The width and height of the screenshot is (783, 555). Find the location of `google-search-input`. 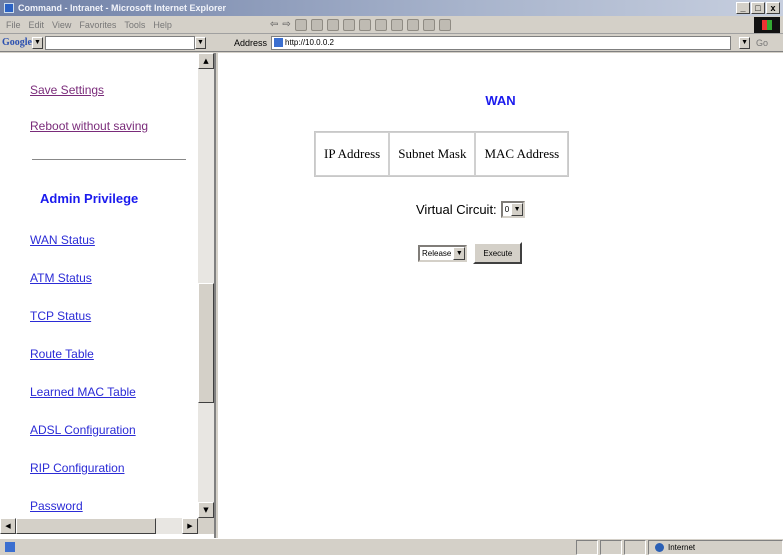

google-search-input is located at coordinates (120, 42).